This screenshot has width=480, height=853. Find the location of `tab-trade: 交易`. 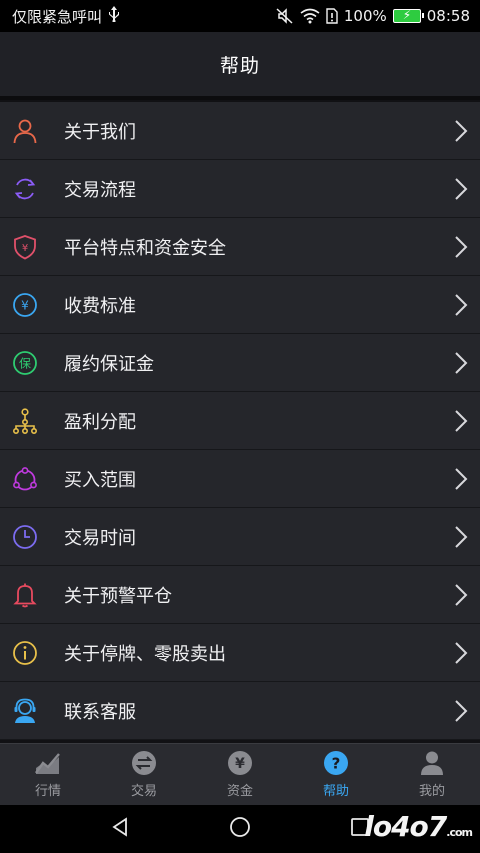

tab-trade: 交易 is located at coordinates (144, 774).